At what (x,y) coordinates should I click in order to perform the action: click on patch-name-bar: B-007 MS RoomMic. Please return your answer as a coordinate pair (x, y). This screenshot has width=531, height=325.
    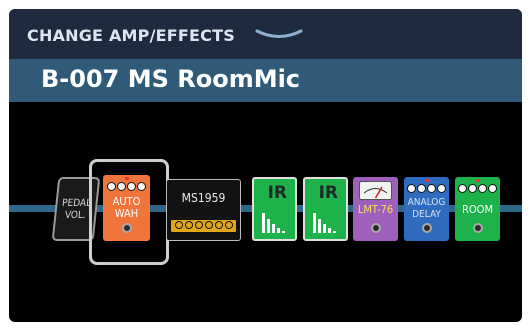
    Looking at the image, I should click on (265, 80).